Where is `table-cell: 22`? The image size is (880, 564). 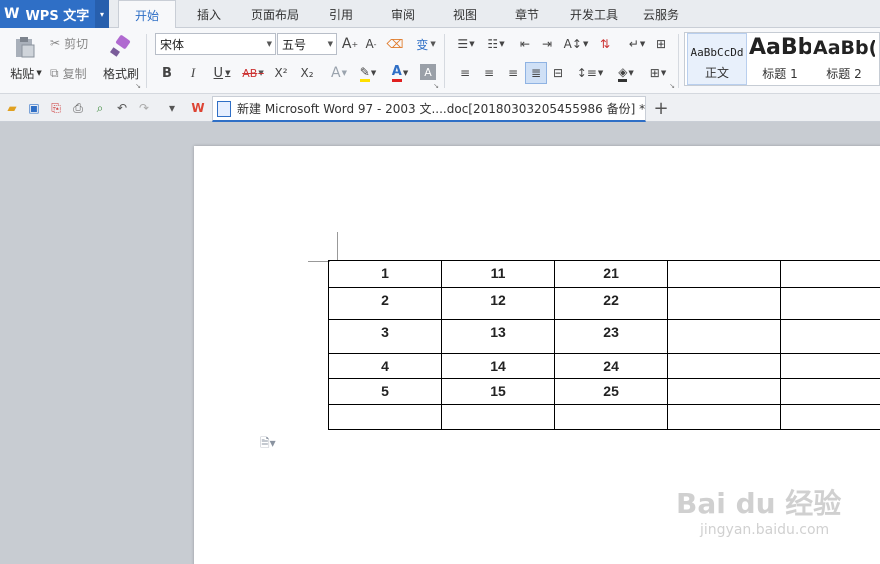 table-cell: 22 is located at coordinates (611, 303).